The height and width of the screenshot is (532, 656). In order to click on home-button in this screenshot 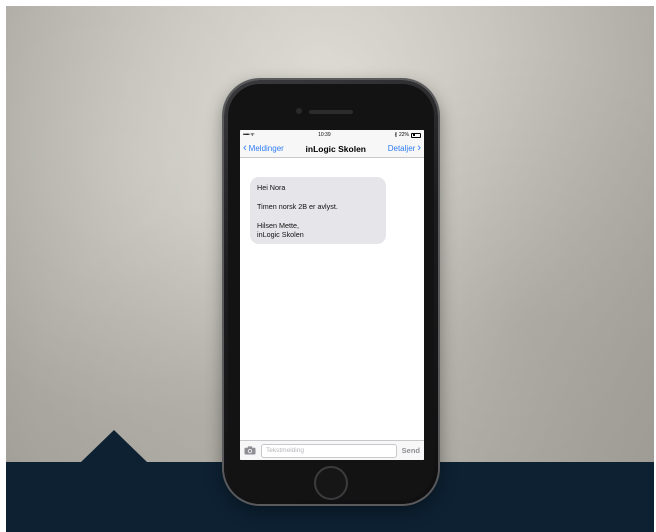, I will do `click(331, 483)`.